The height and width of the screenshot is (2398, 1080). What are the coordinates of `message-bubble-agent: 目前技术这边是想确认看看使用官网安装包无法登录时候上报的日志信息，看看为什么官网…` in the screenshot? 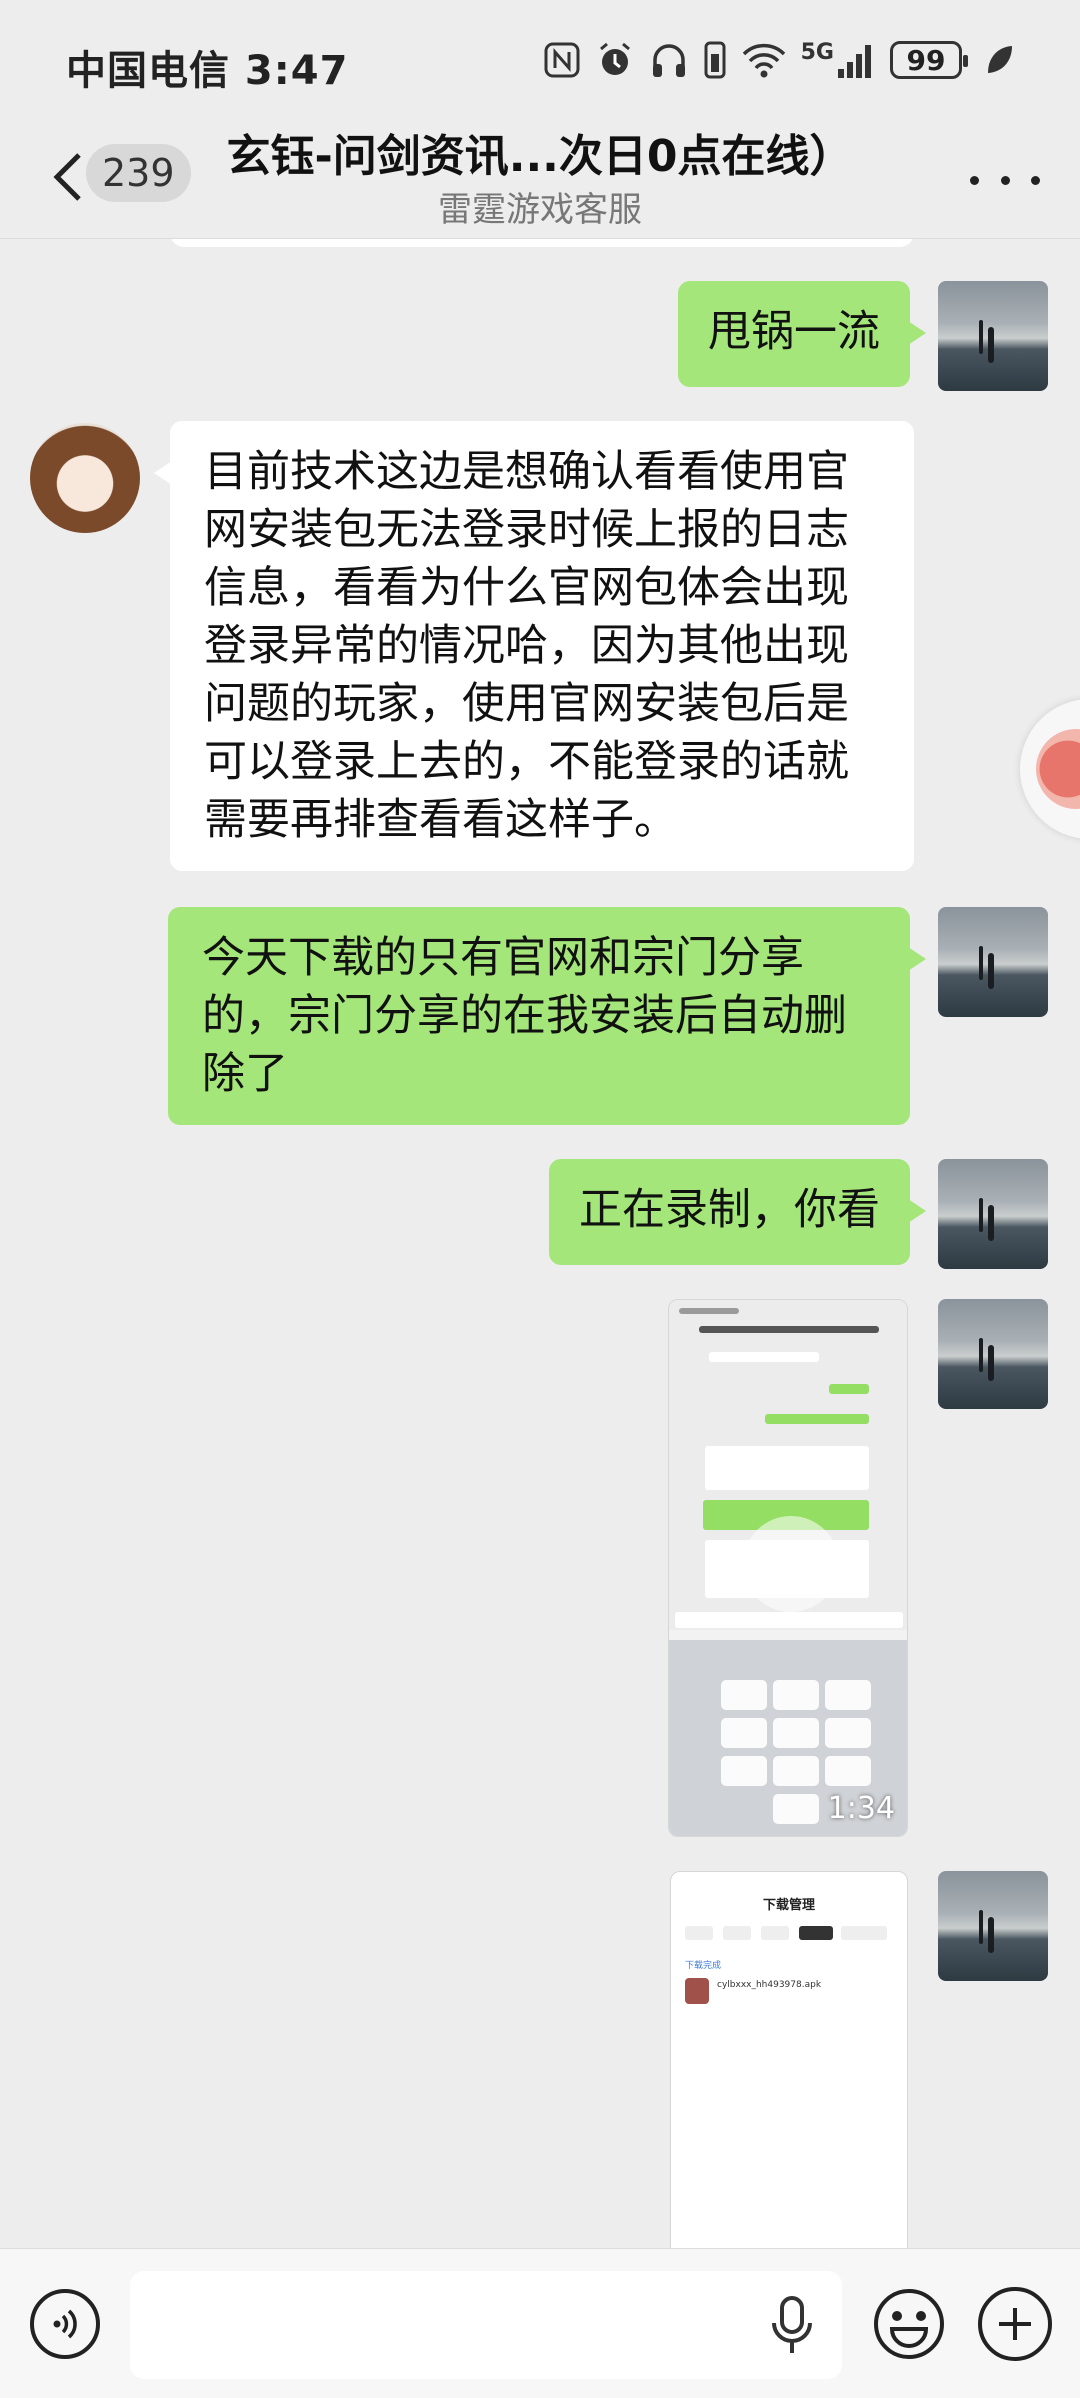 It's located at (534, 646).